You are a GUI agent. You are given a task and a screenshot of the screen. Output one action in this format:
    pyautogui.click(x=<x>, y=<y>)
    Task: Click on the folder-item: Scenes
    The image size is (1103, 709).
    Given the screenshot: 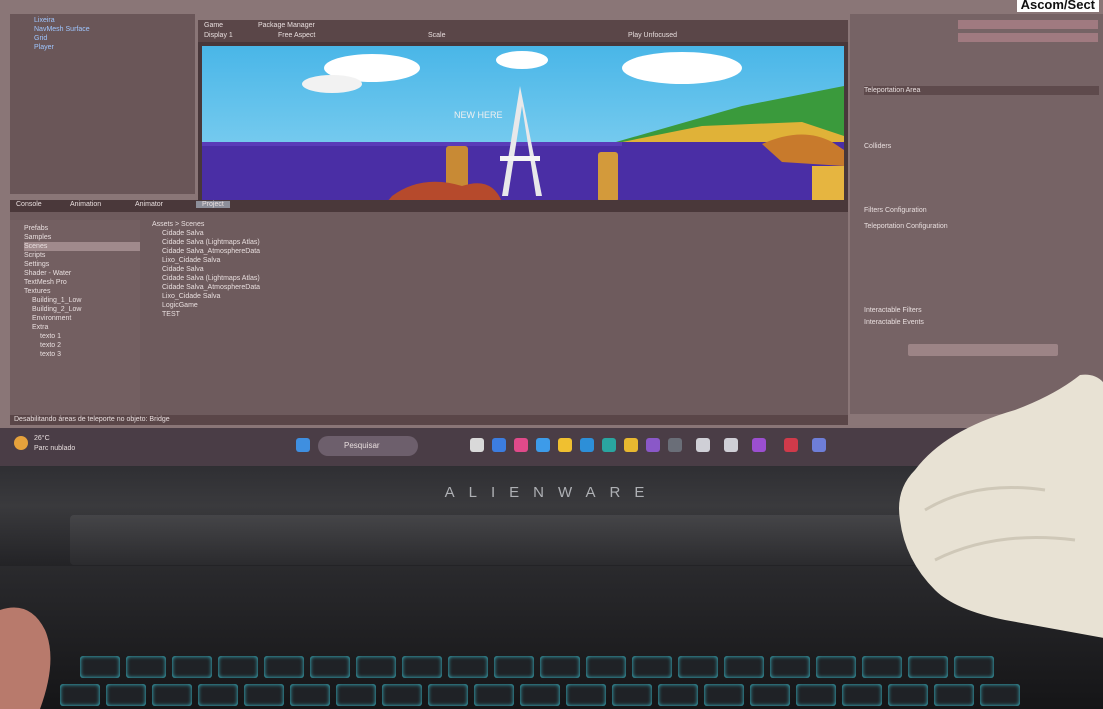 What is the action you would take?
    pyautogui.click(x=82, y=246)
    